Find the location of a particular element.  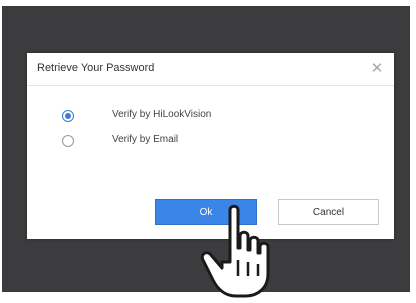

option-label: Verify by HiLookVision is located at coordinates (162, 114).